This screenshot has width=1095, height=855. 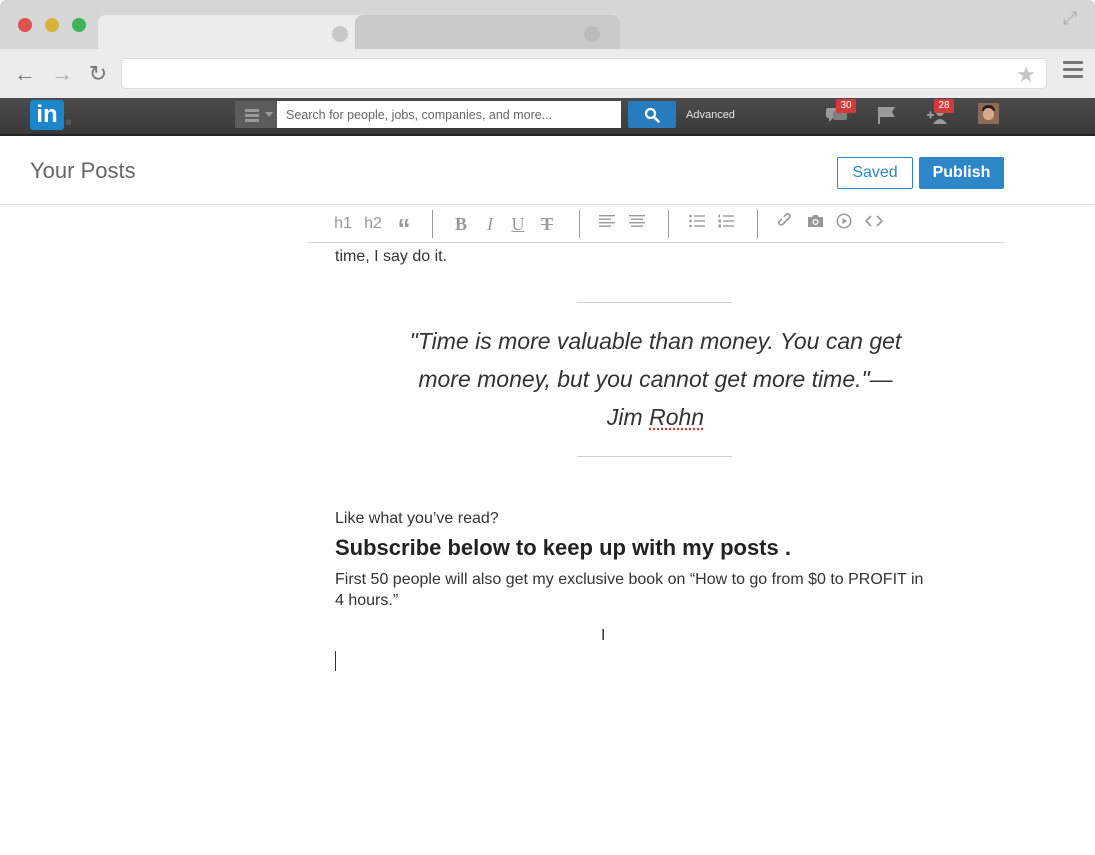 What do you see at coordinates (449, 114) in the screenshot?
I see `search-input` at bounding box center [449, 114].